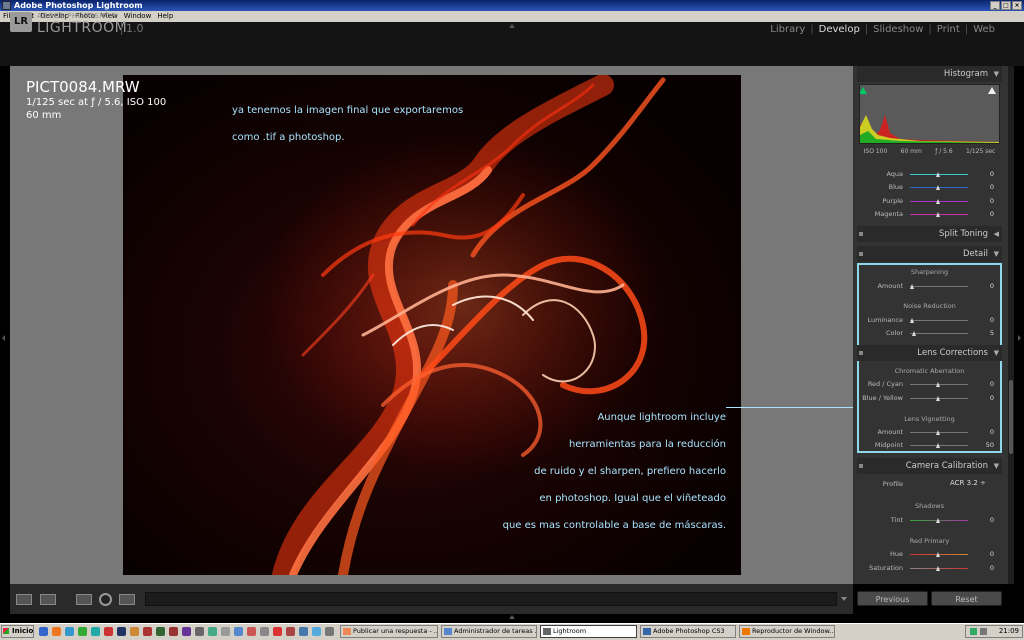  What do you see at coordinates (898, 29) in the screenshot?
I see `module-slideshow: Slideshow` at bounding box center [898, 29].